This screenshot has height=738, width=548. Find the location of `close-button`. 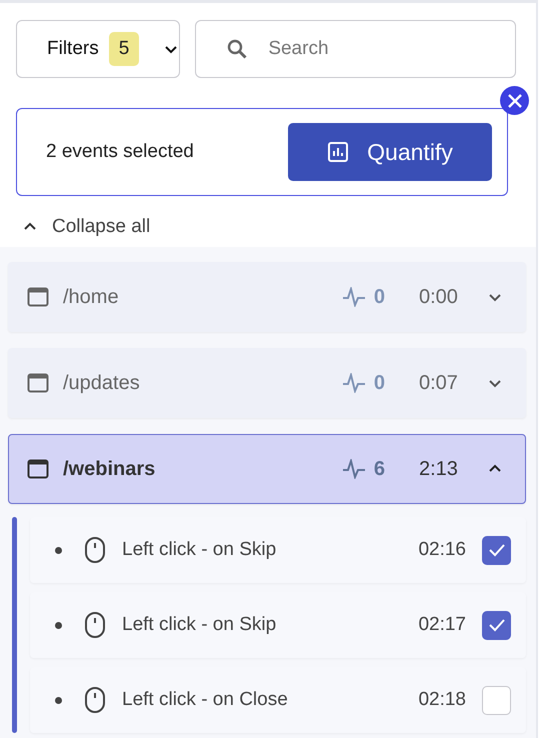

close-button is located at coordinates (514, 100).